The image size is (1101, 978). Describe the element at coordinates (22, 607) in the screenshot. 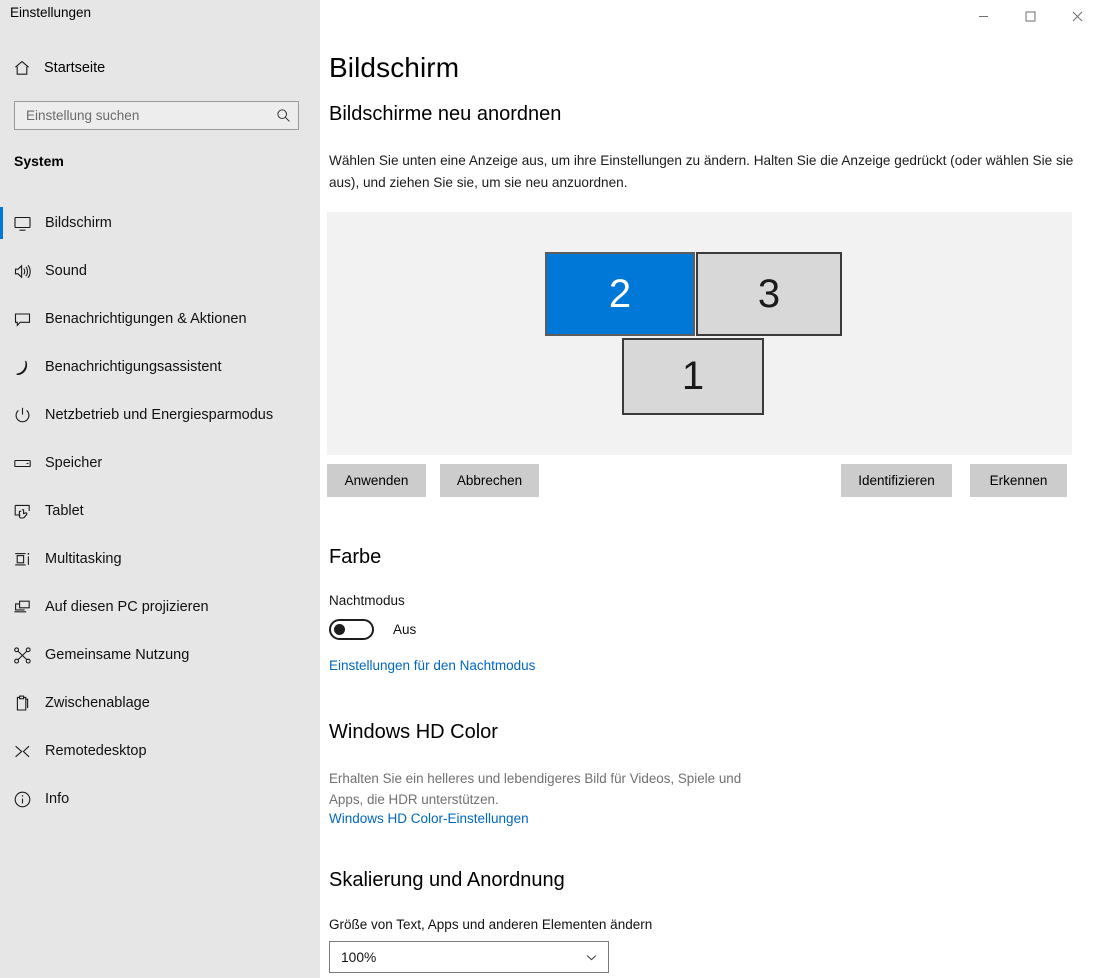

I see `project-screen-icon` at that location.